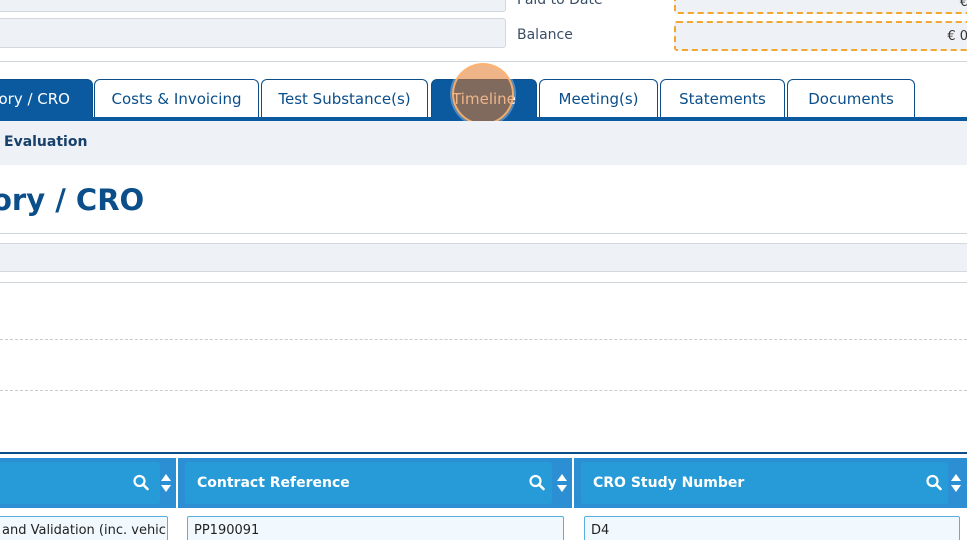 The image size is (967, 540). What do you see at coordinates (46, 98) in the screenshot?
I see `tab-laboratory-cro: tory / CRO` at bounding box center [46, 98].